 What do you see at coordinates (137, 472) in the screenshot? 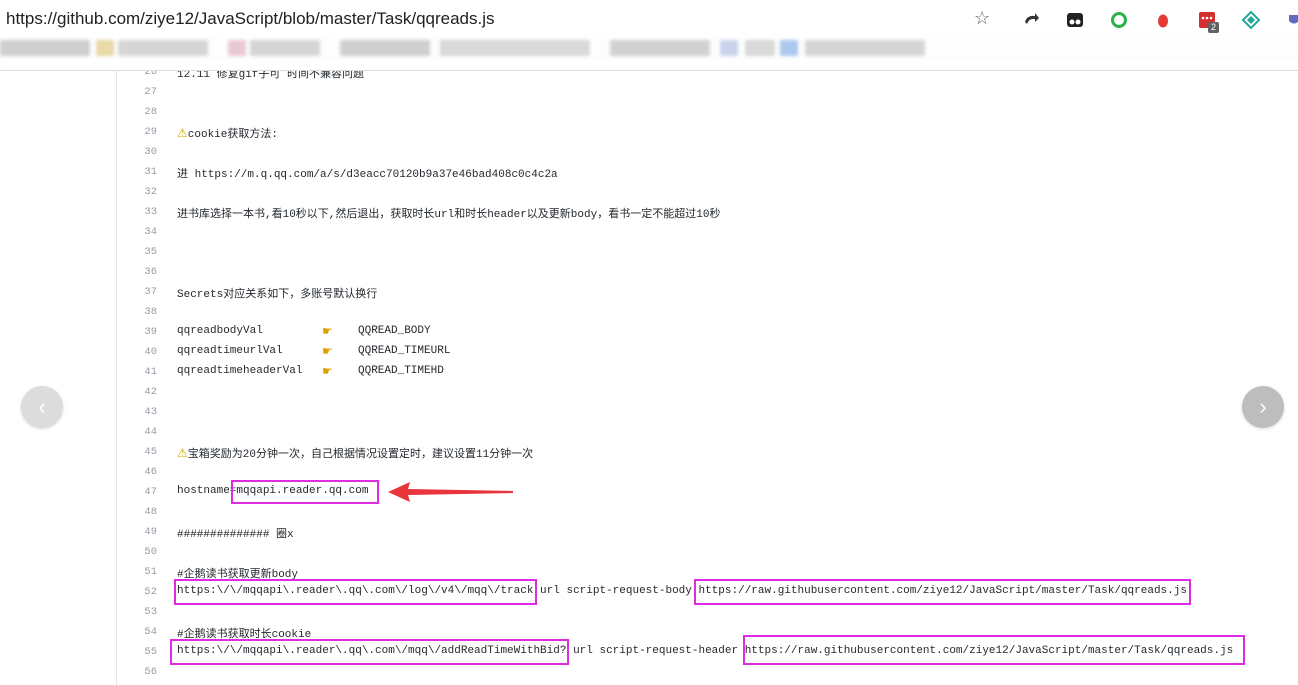
I see `line-number: 46` at bounding box center [137, 472].